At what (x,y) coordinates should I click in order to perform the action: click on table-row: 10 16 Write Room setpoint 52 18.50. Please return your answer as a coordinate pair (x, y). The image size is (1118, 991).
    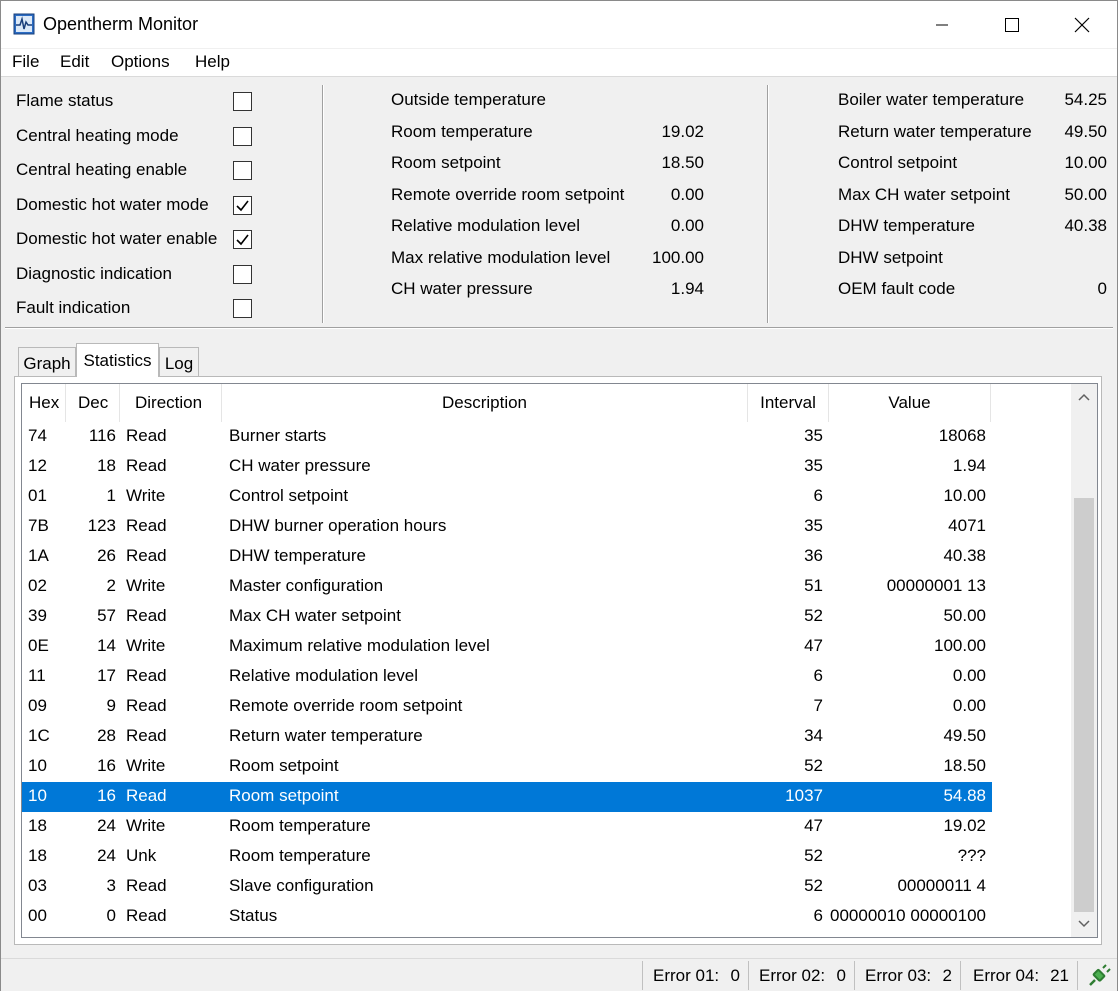
    Looking at the image, I should click on (507, 767).